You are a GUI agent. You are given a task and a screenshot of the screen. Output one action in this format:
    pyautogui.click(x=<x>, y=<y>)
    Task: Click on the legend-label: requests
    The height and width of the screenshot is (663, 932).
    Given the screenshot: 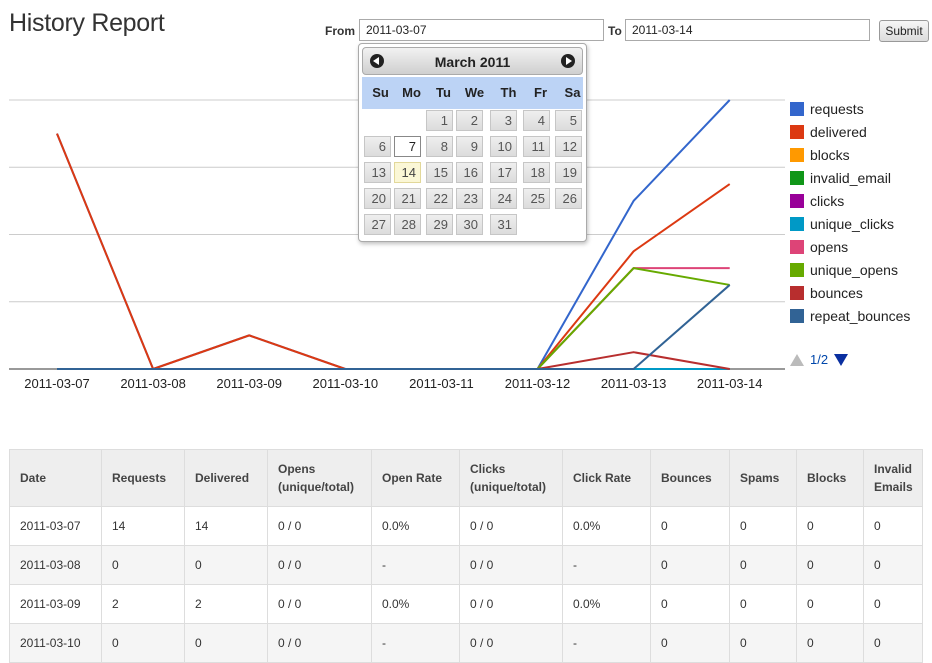 What is the action you would take?
    pyautogui.click(x=837, y=108)
    